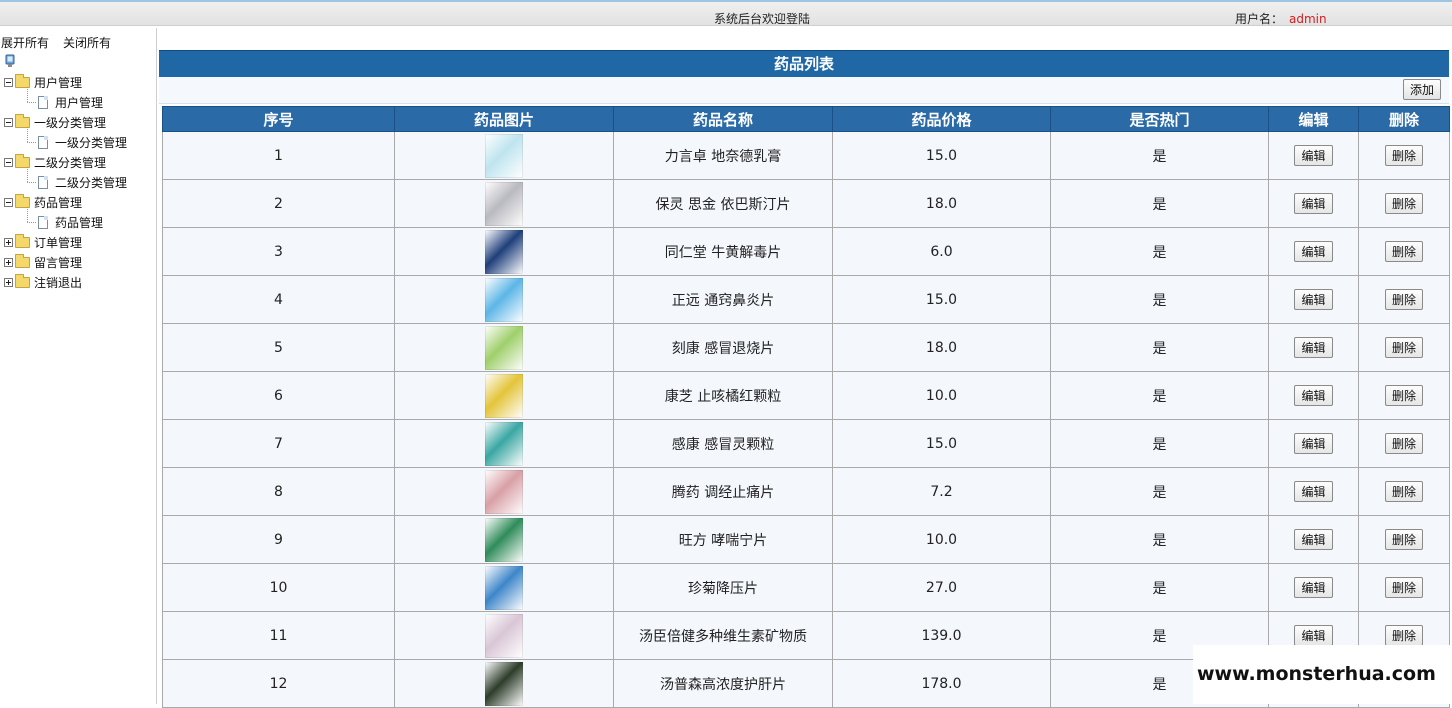 The width and height of the screenshot is (1452, 708). What do you see at coordinates (762, 19) in the screenshot?
I see `system-title: 系统后台欢迎登陆` at bounding box center [762, 19].